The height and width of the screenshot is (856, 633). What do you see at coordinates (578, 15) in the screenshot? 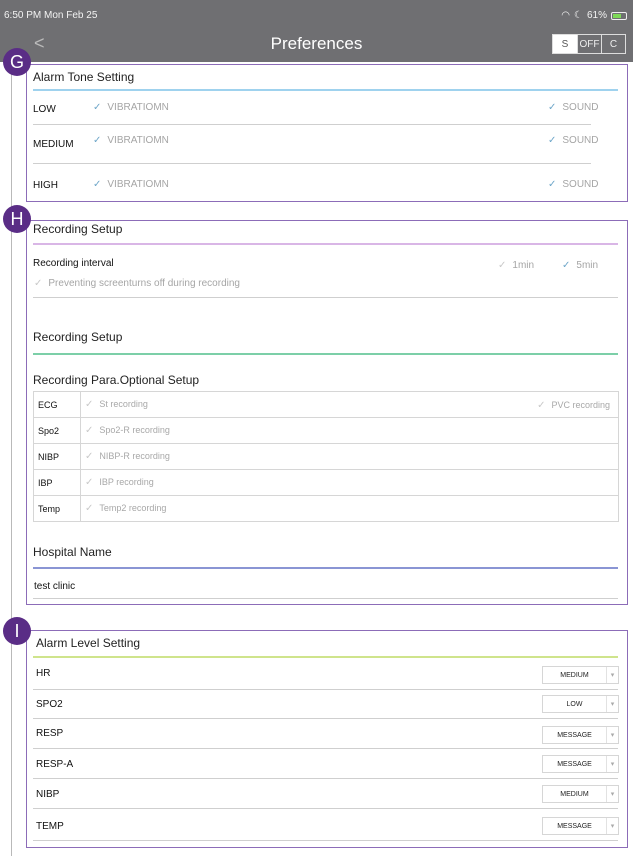
I see `moon-icon: ☾` at bounding box center [578, 15].